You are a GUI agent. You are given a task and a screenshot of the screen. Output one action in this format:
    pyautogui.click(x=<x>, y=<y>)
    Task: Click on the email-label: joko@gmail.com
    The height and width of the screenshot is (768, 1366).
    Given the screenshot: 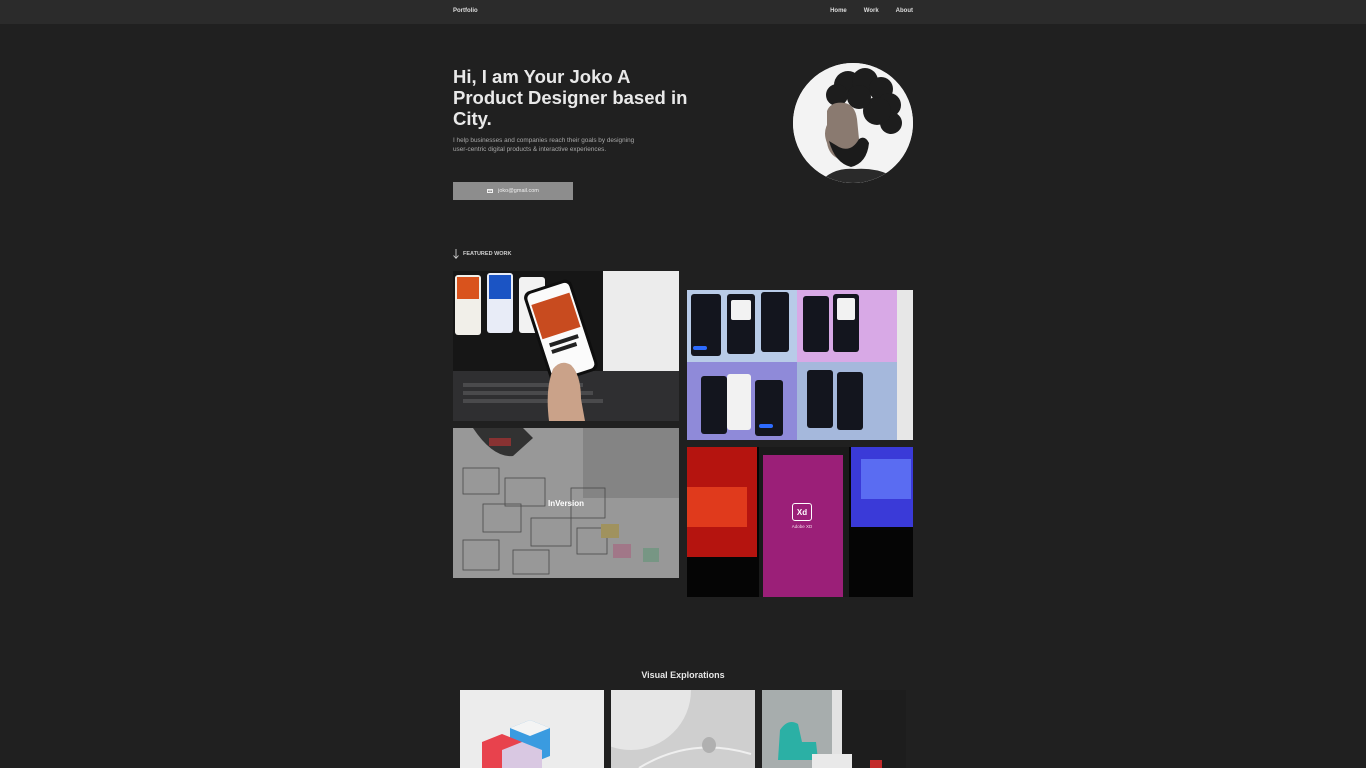 What is the action you would take?
    pyautogui.click(x=518, y=191)
    